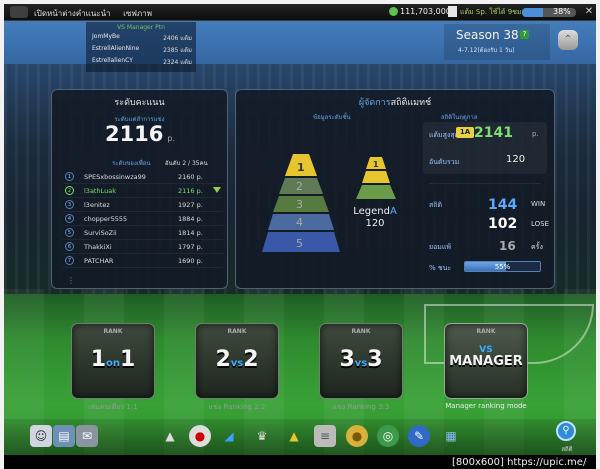 This screenshot has width=600, height=469. What do you see at coordinates (113, 407) in the screenshot?
I see `mode-1on1-label: เล่นคนเดี่ยว 1:1` at bounding box center [113, 407].